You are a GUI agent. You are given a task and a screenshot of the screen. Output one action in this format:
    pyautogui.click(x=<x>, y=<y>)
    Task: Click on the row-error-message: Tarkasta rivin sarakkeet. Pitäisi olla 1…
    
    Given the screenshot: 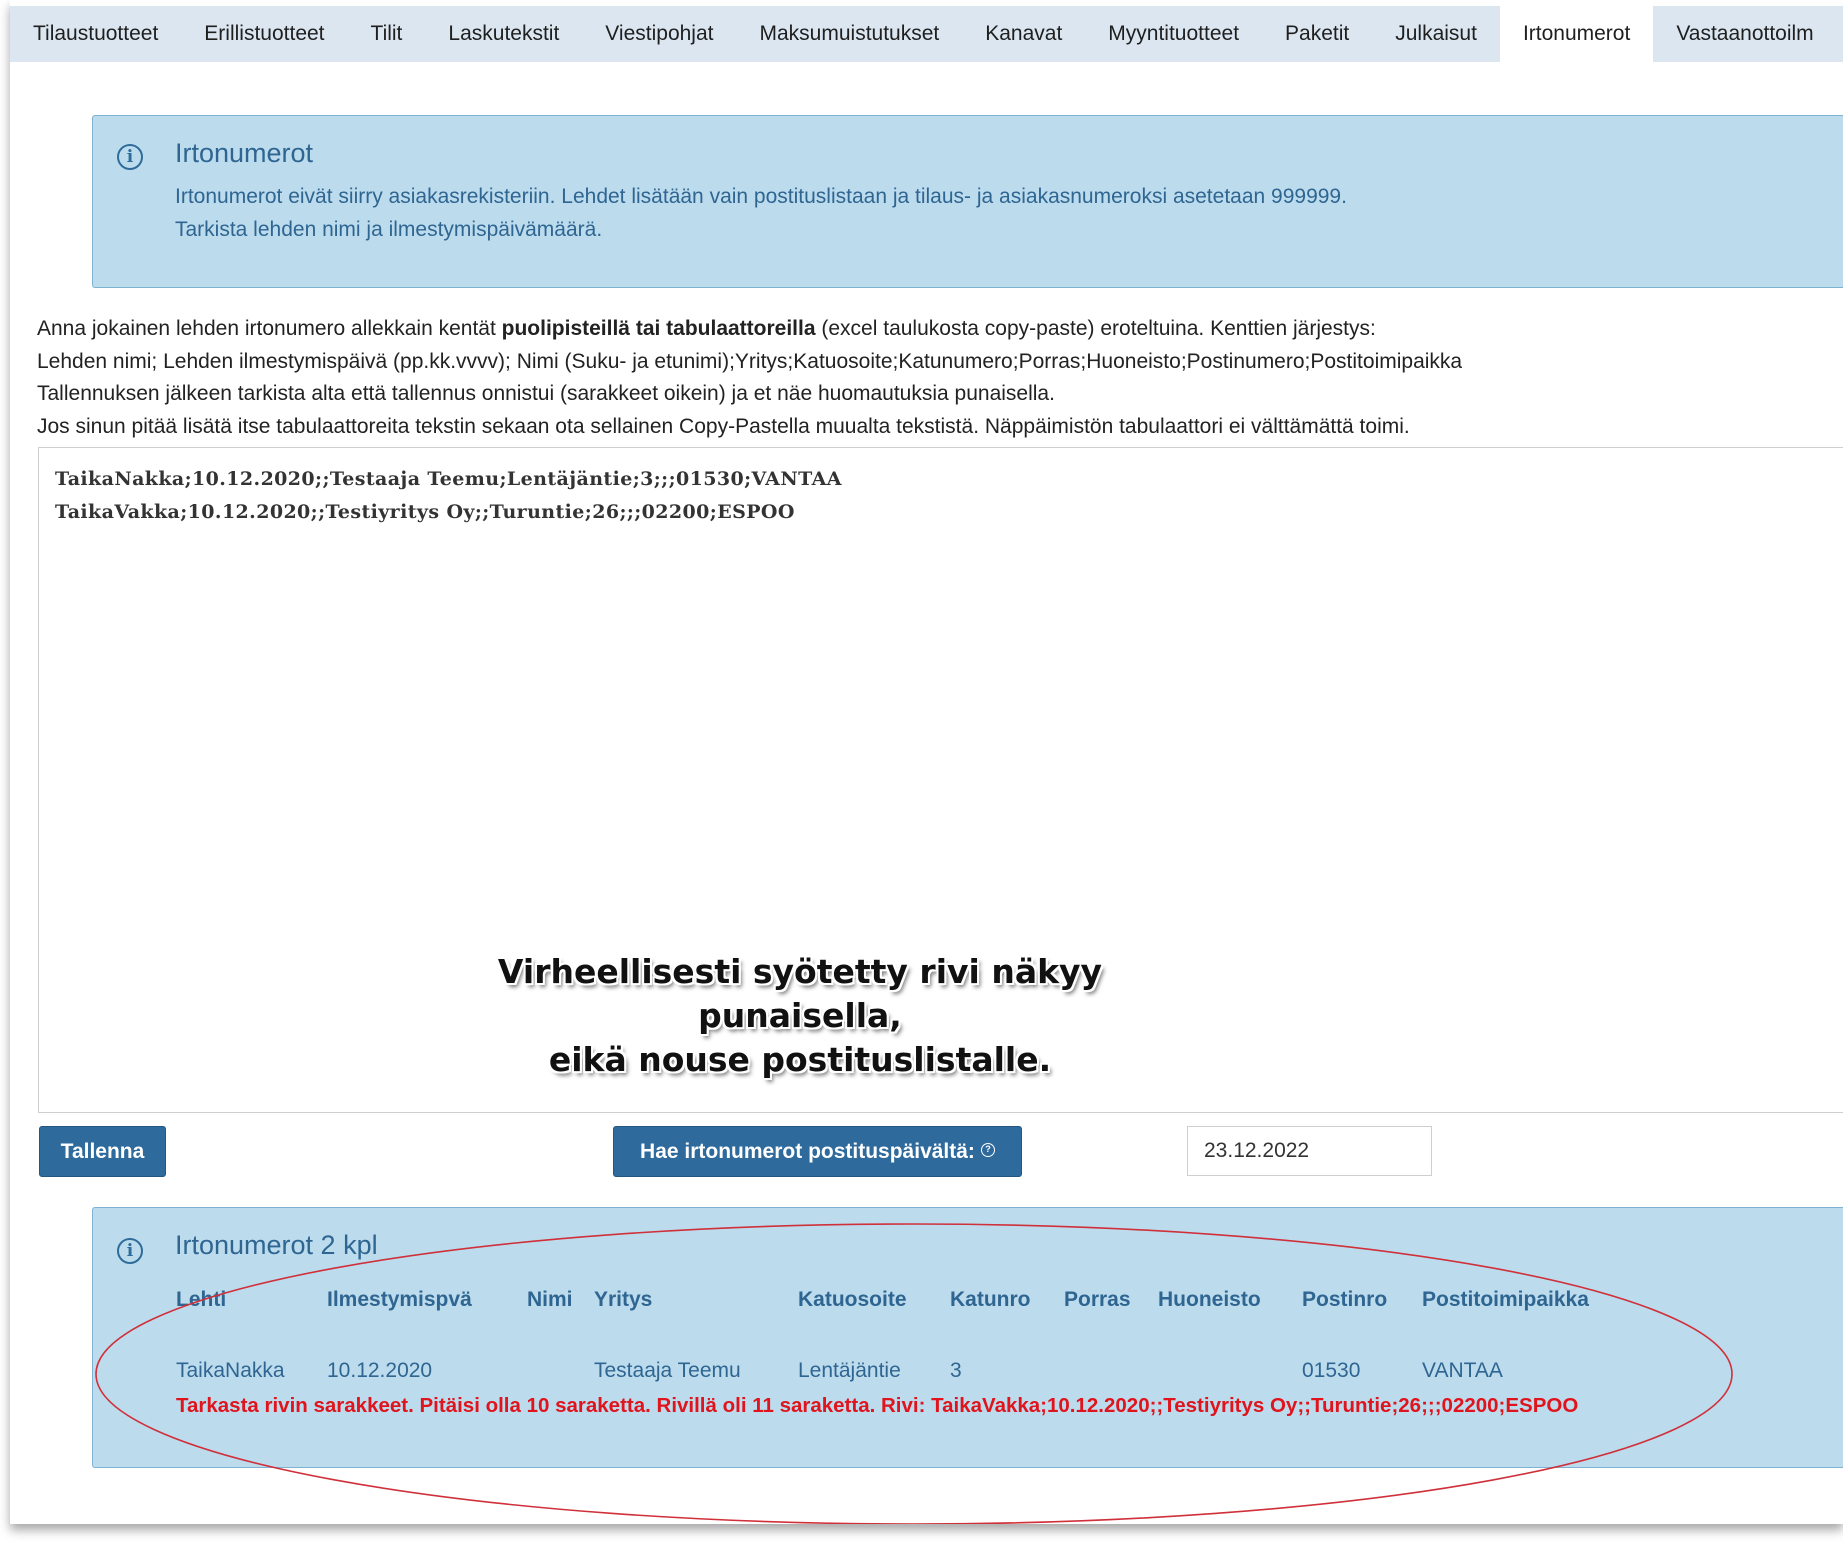 What is the action you would take?
    pyautogui.click(x=877, y=1405)
    